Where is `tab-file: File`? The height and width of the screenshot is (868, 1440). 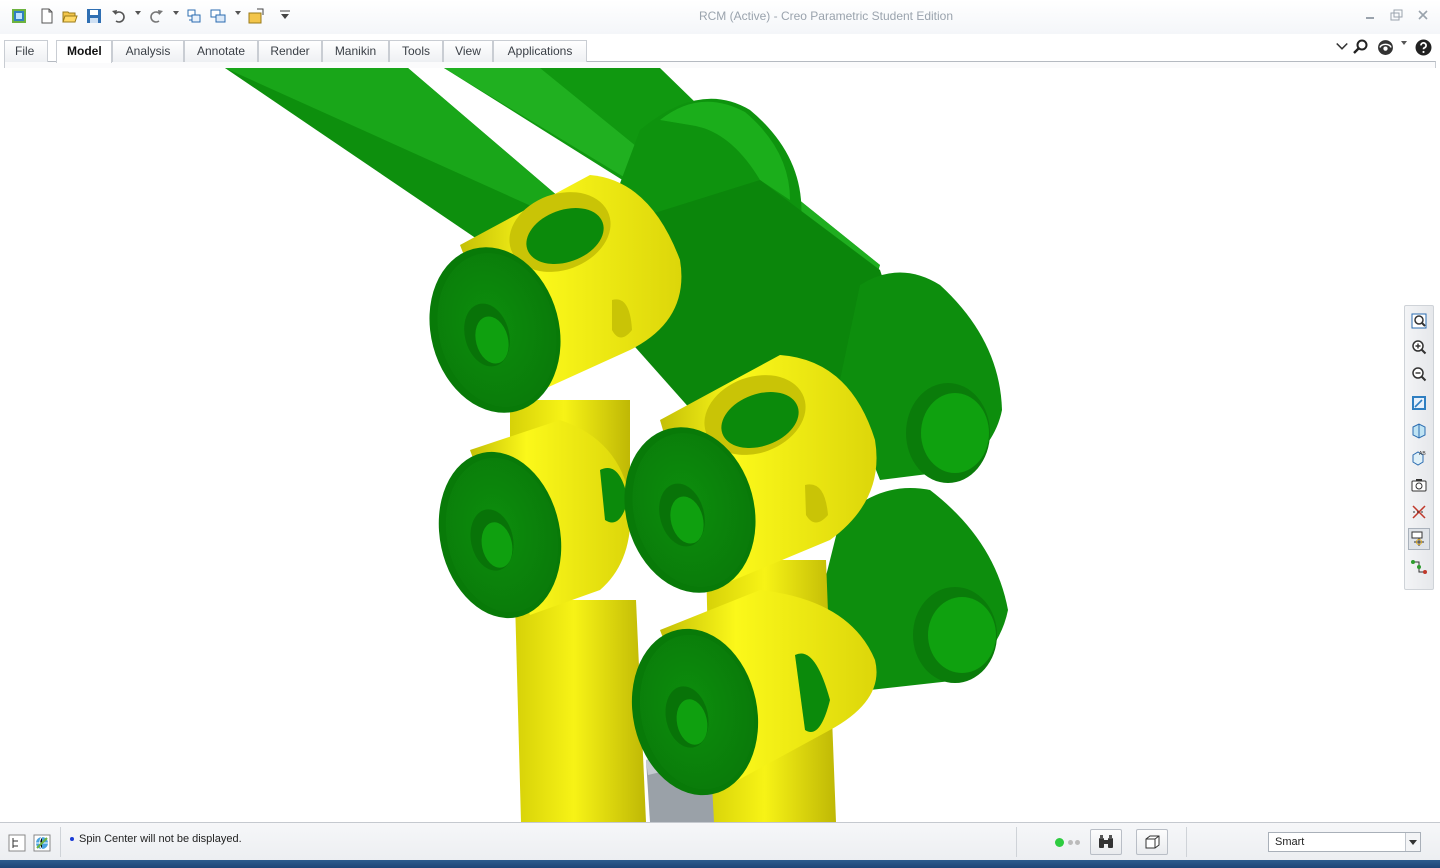 tab-file: File is located at coordinates (26, 57).